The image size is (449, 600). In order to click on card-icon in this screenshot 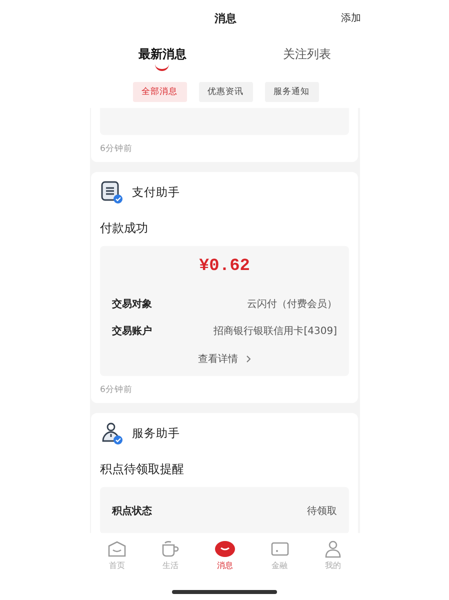, I will do `click(280, 549)`.